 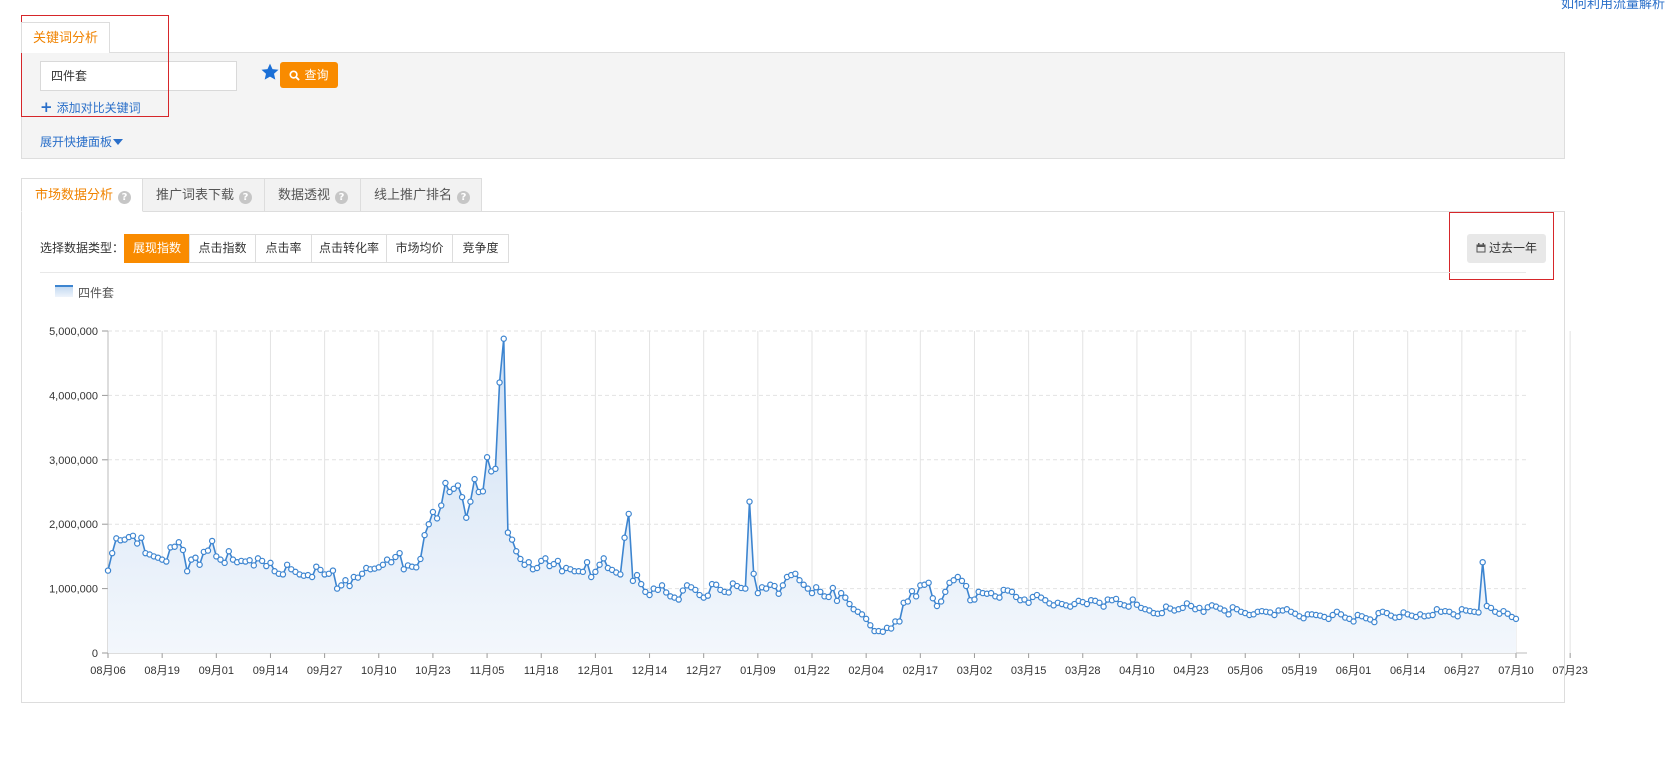 I want to click on data-type-impressions: 展现指数, so click(x=157, y=248).